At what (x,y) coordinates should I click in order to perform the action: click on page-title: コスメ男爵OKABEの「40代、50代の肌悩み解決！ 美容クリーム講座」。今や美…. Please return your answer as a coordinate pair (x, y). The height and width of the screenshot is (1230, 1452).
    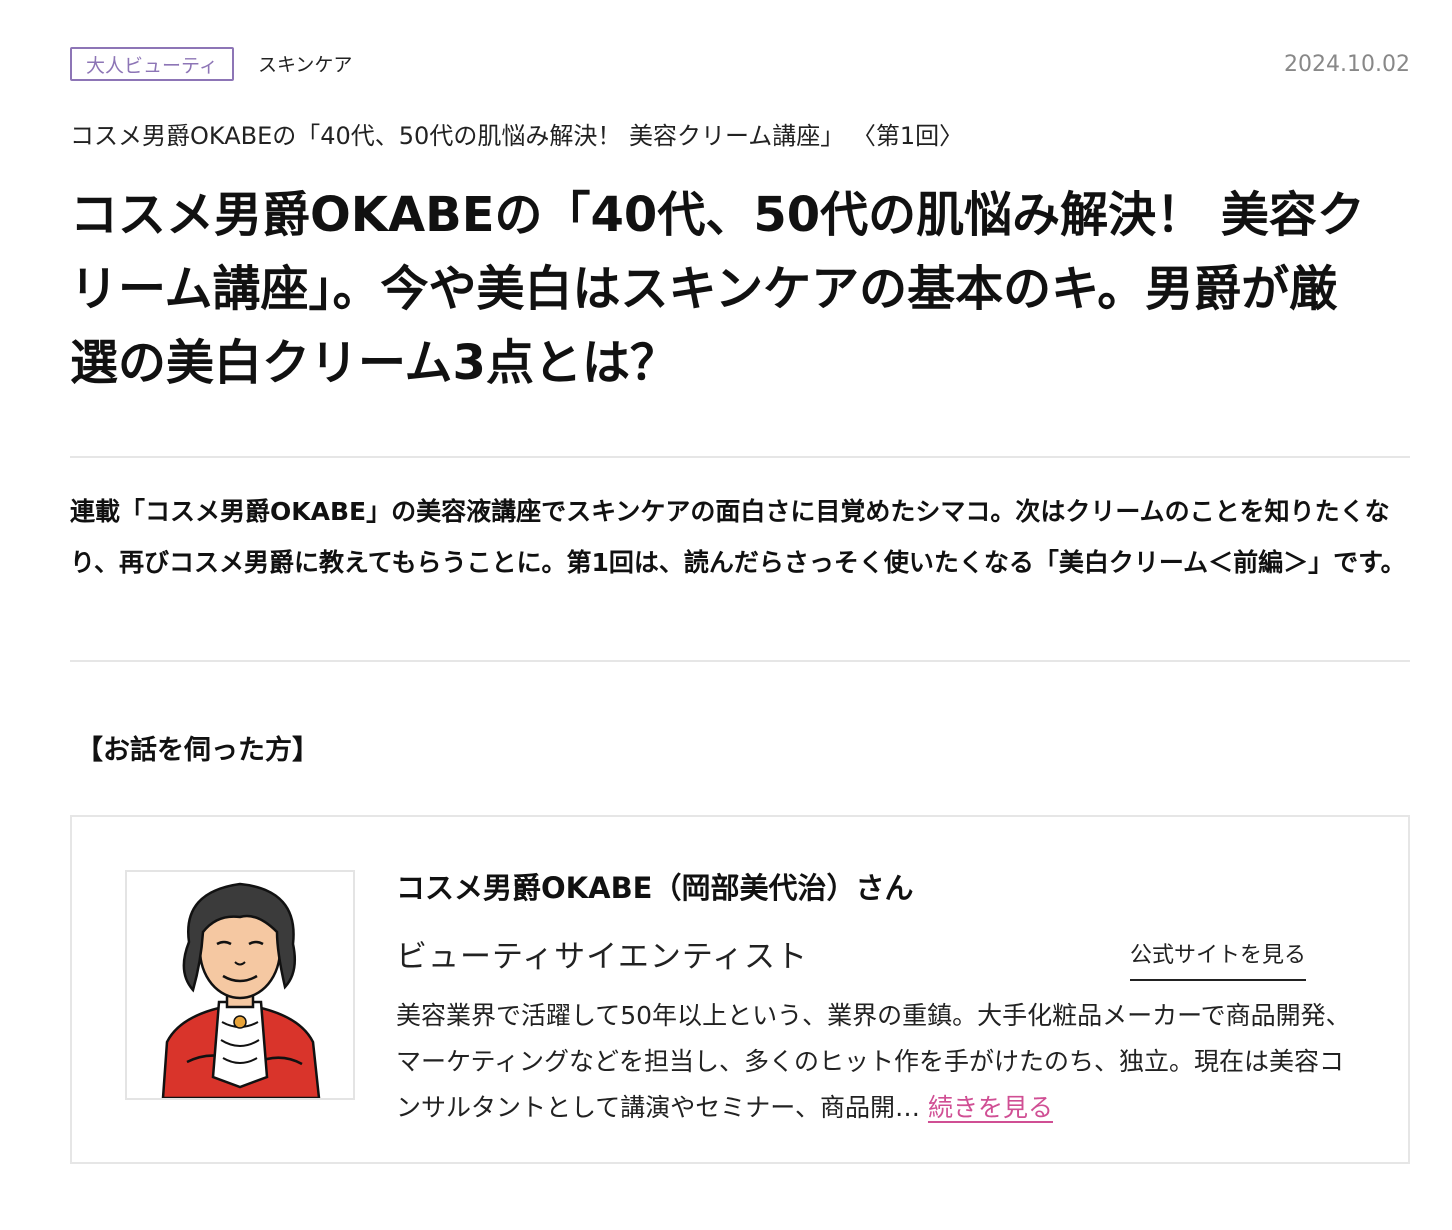
    Looking at the image, I should click on (717, 289).